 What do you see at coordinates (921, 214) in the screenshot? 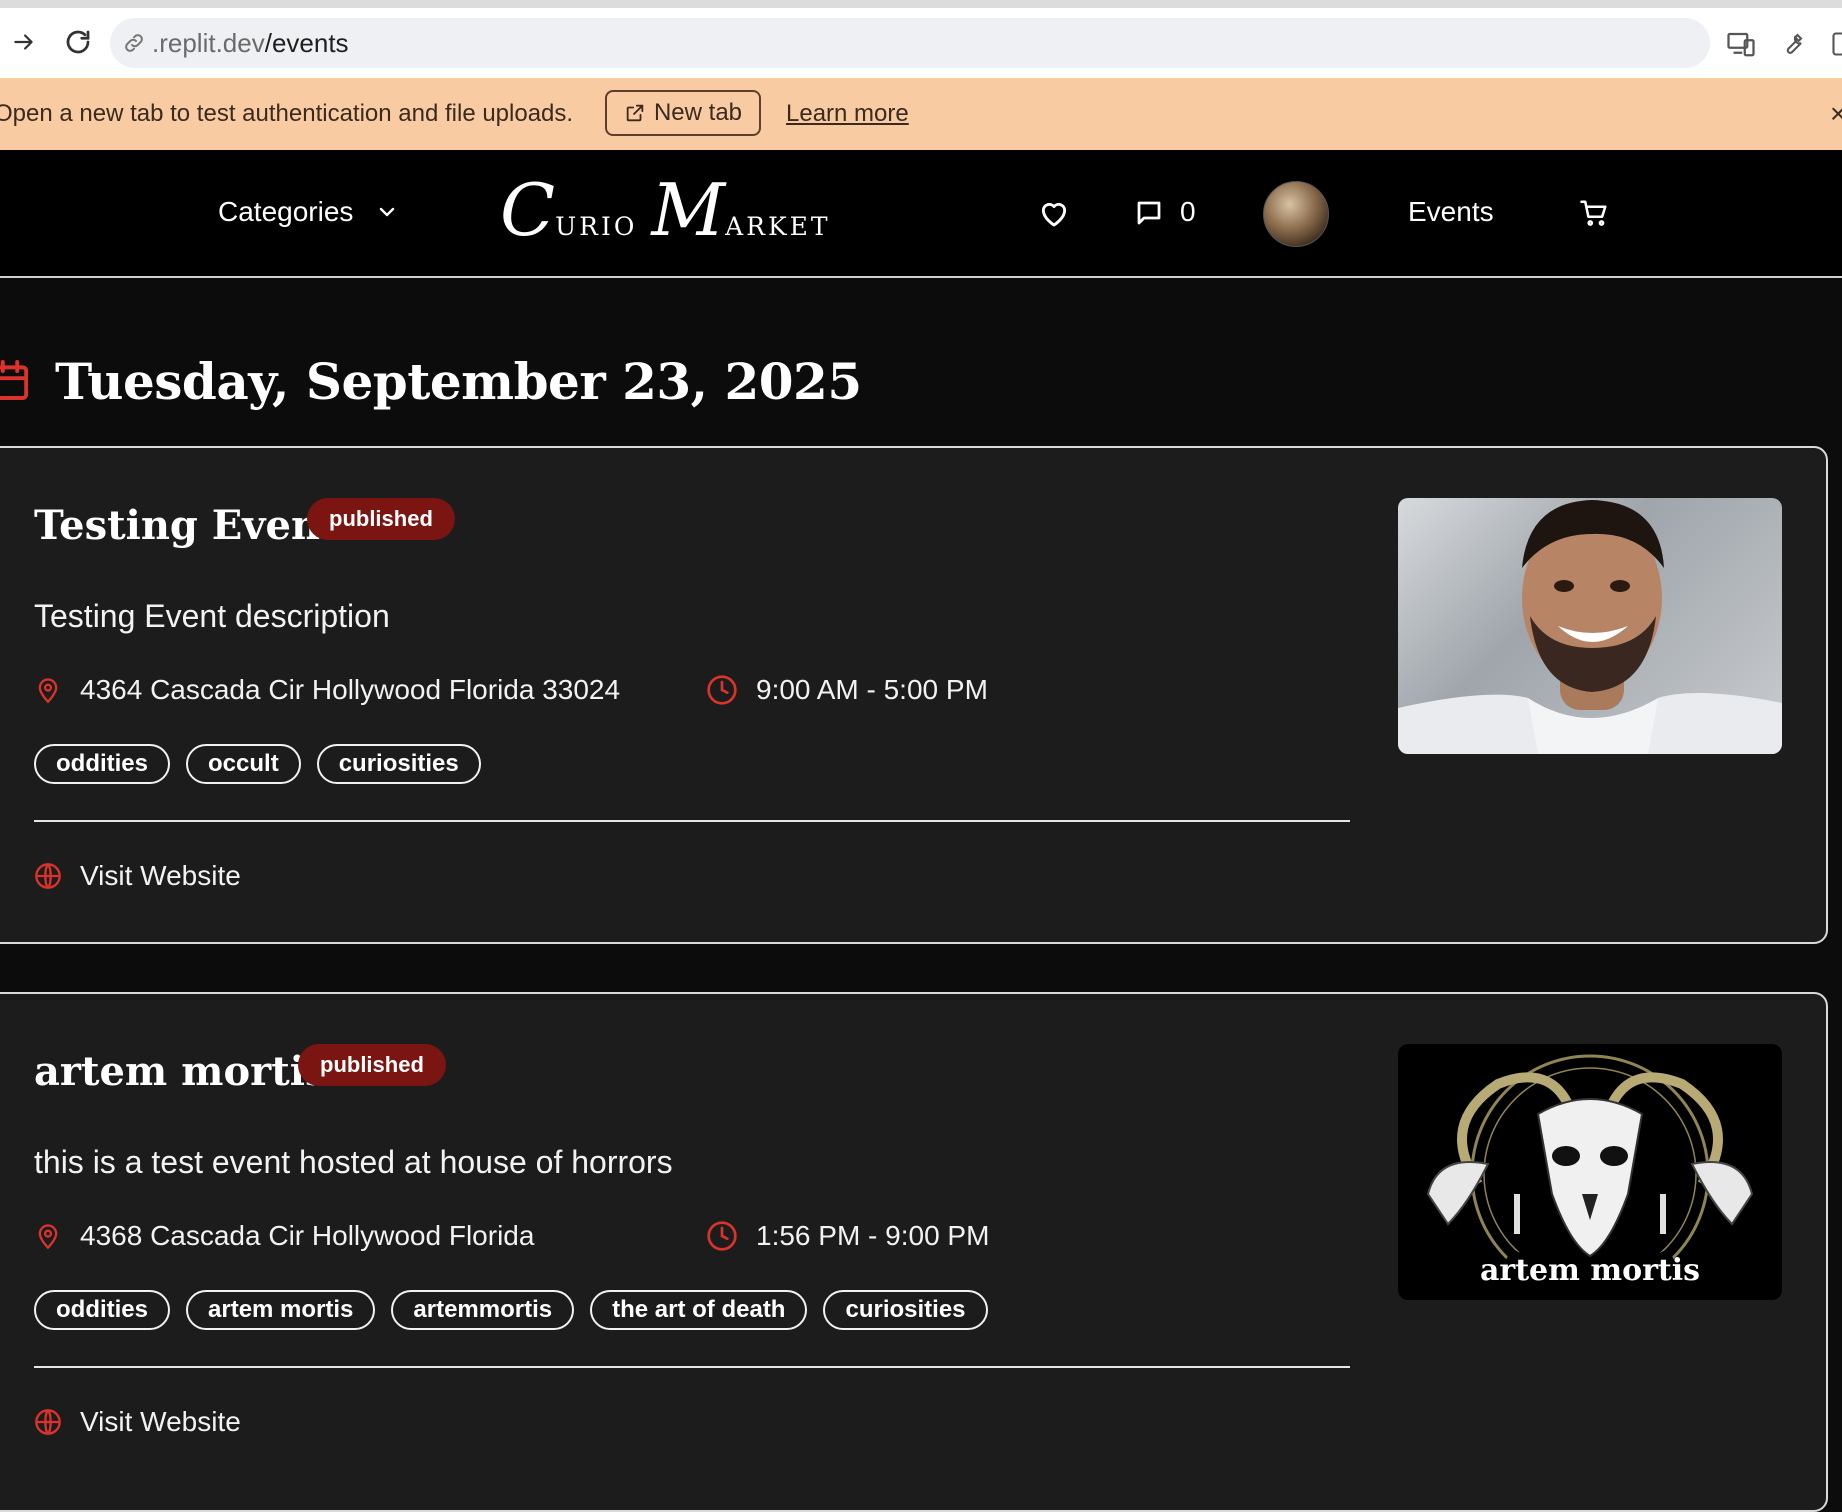
I see `site-header: Categories Curio Market 0 Events` at bounding box center [921, 214].